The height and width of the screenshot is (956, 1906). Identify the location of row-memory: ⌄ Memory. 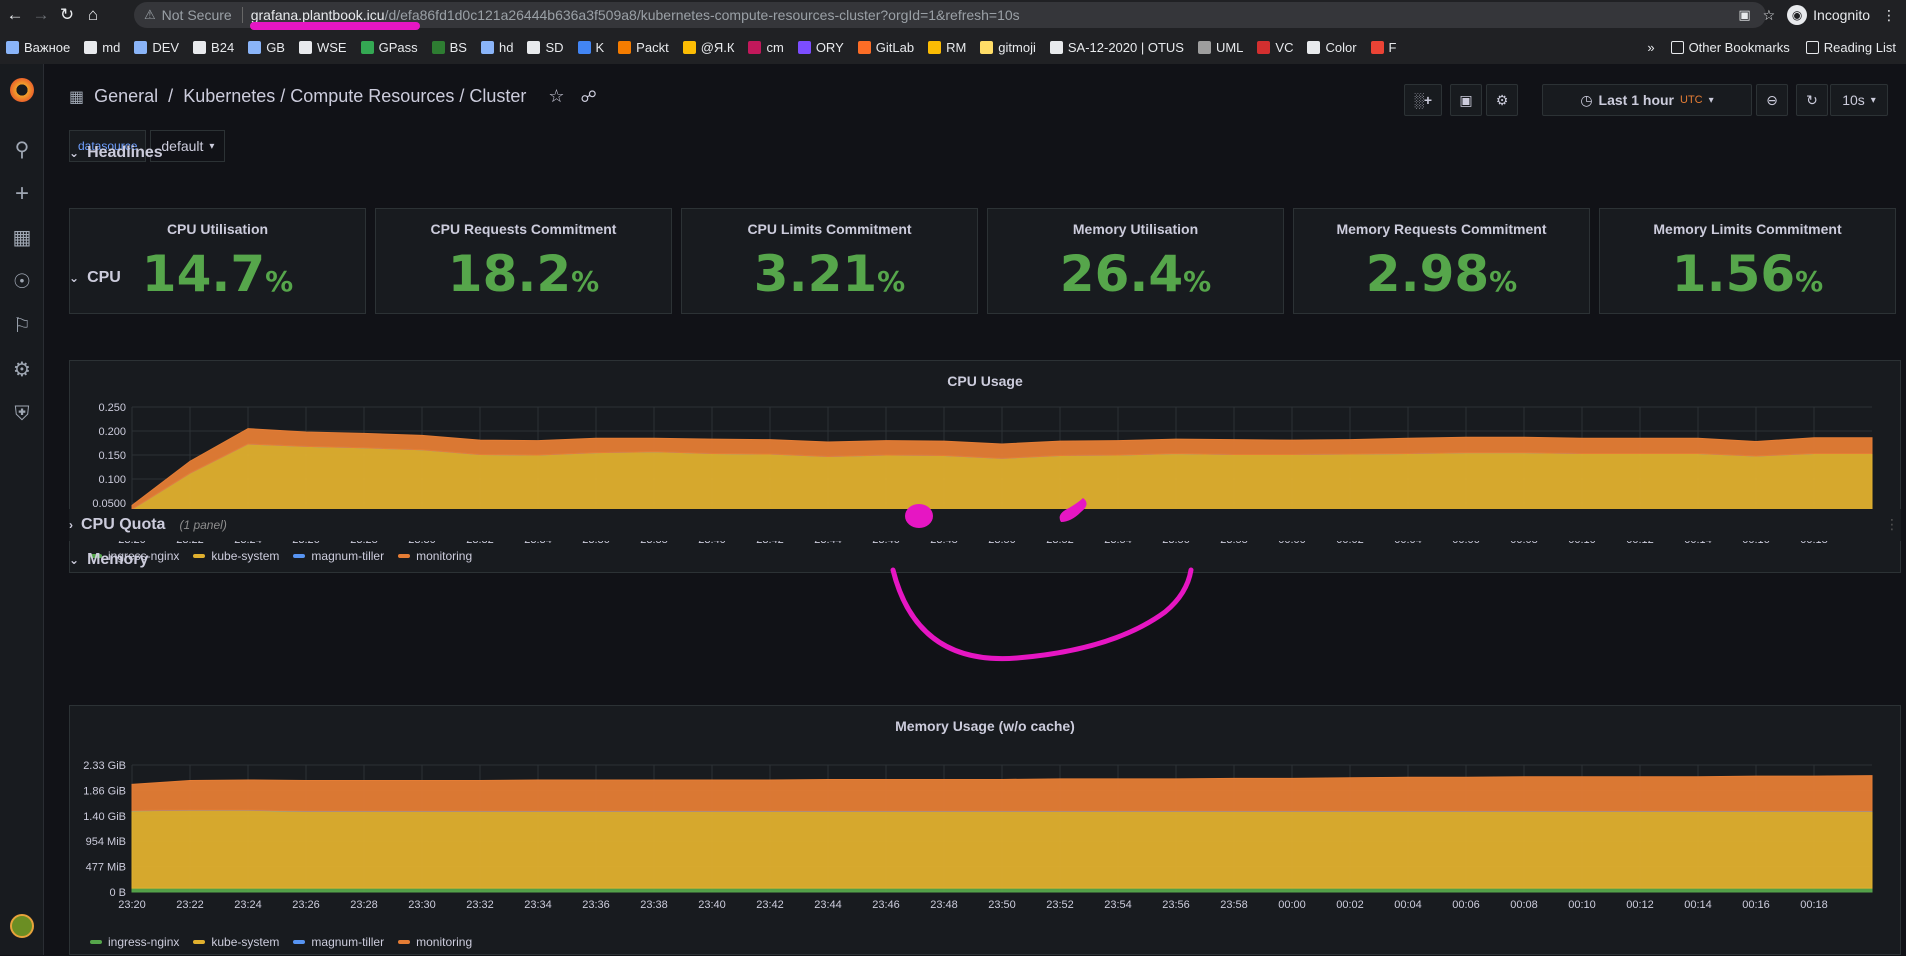
(108, 560).